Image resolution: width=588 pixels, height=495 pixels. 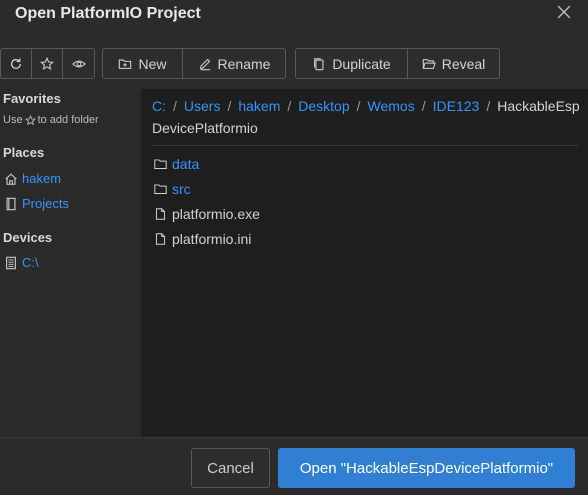 I want to click on sidebar-item-label: Projects, so click(x=45, y=203).